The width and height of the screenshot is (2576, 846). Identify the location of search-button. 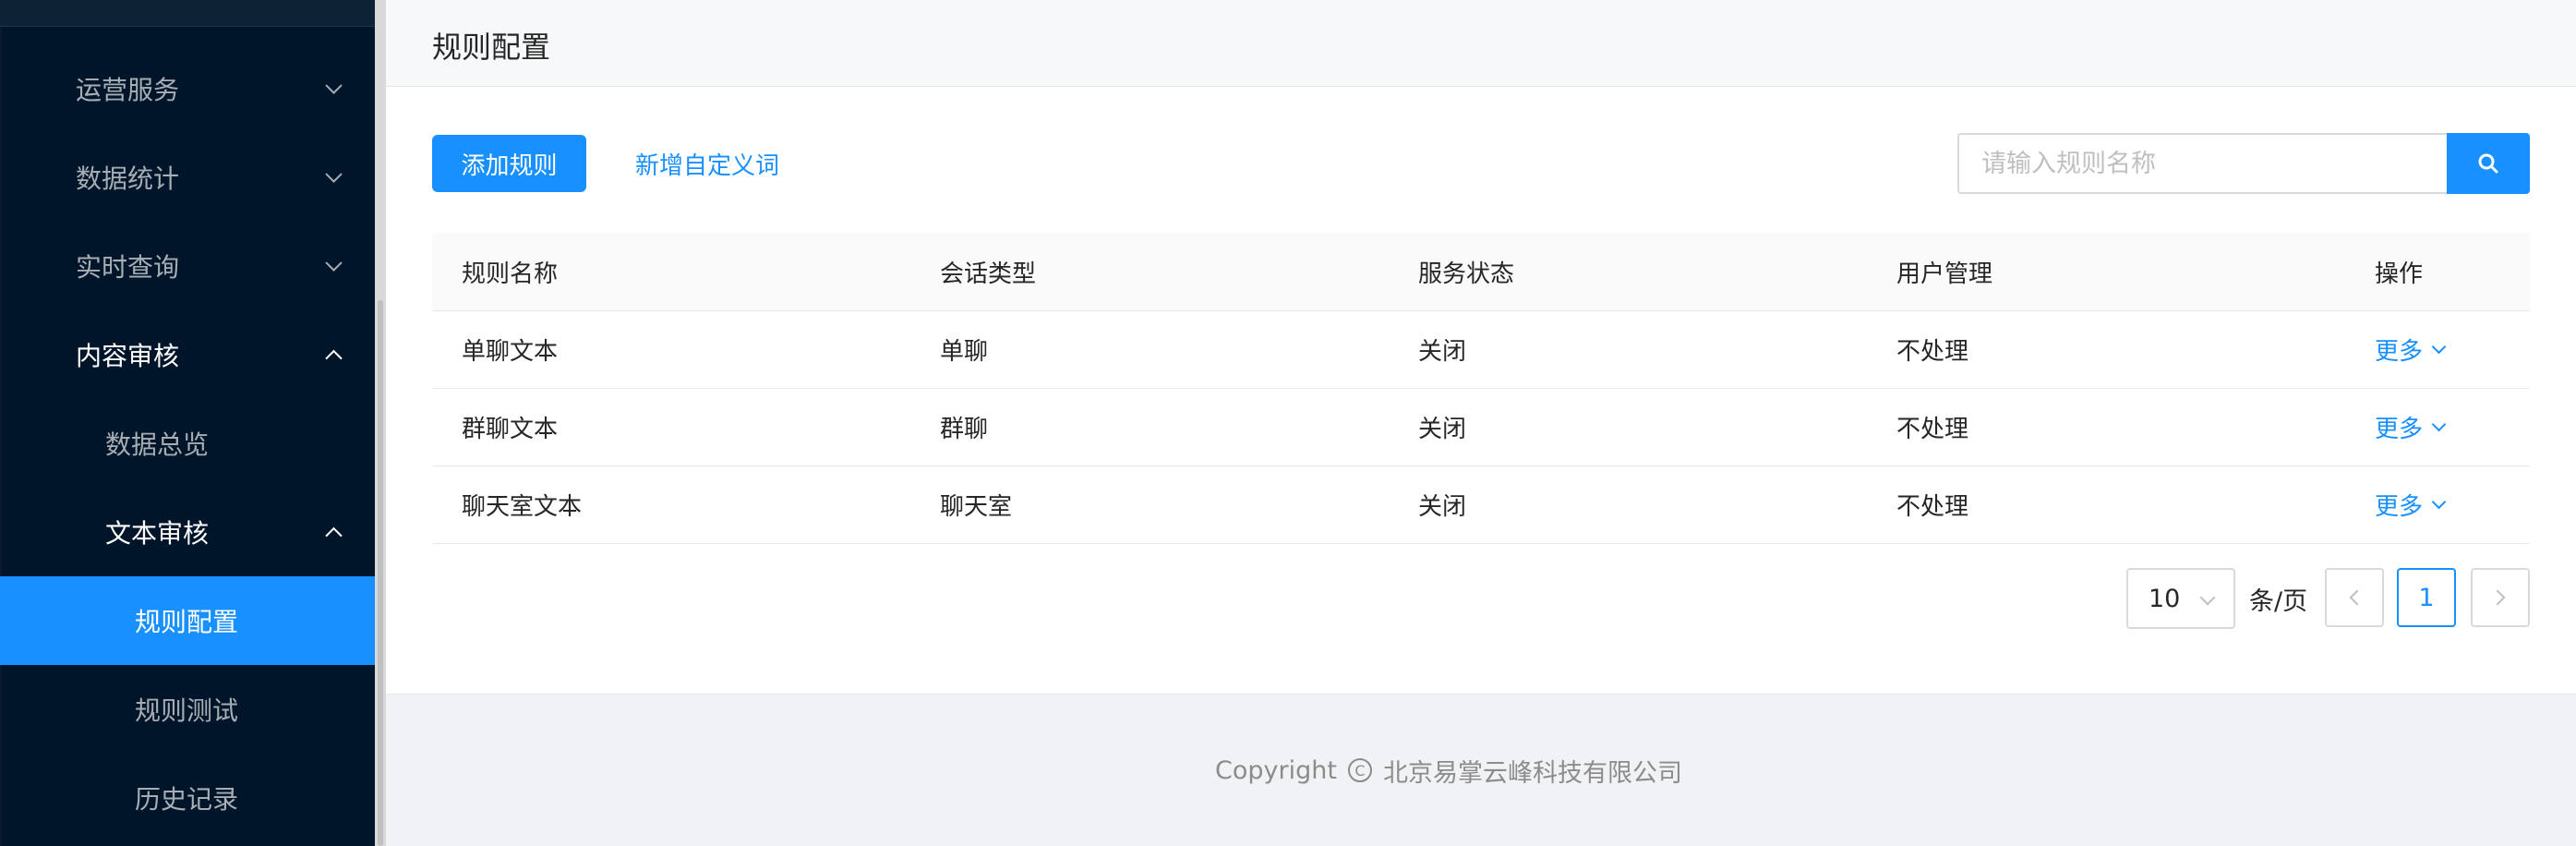
(2488, 163).